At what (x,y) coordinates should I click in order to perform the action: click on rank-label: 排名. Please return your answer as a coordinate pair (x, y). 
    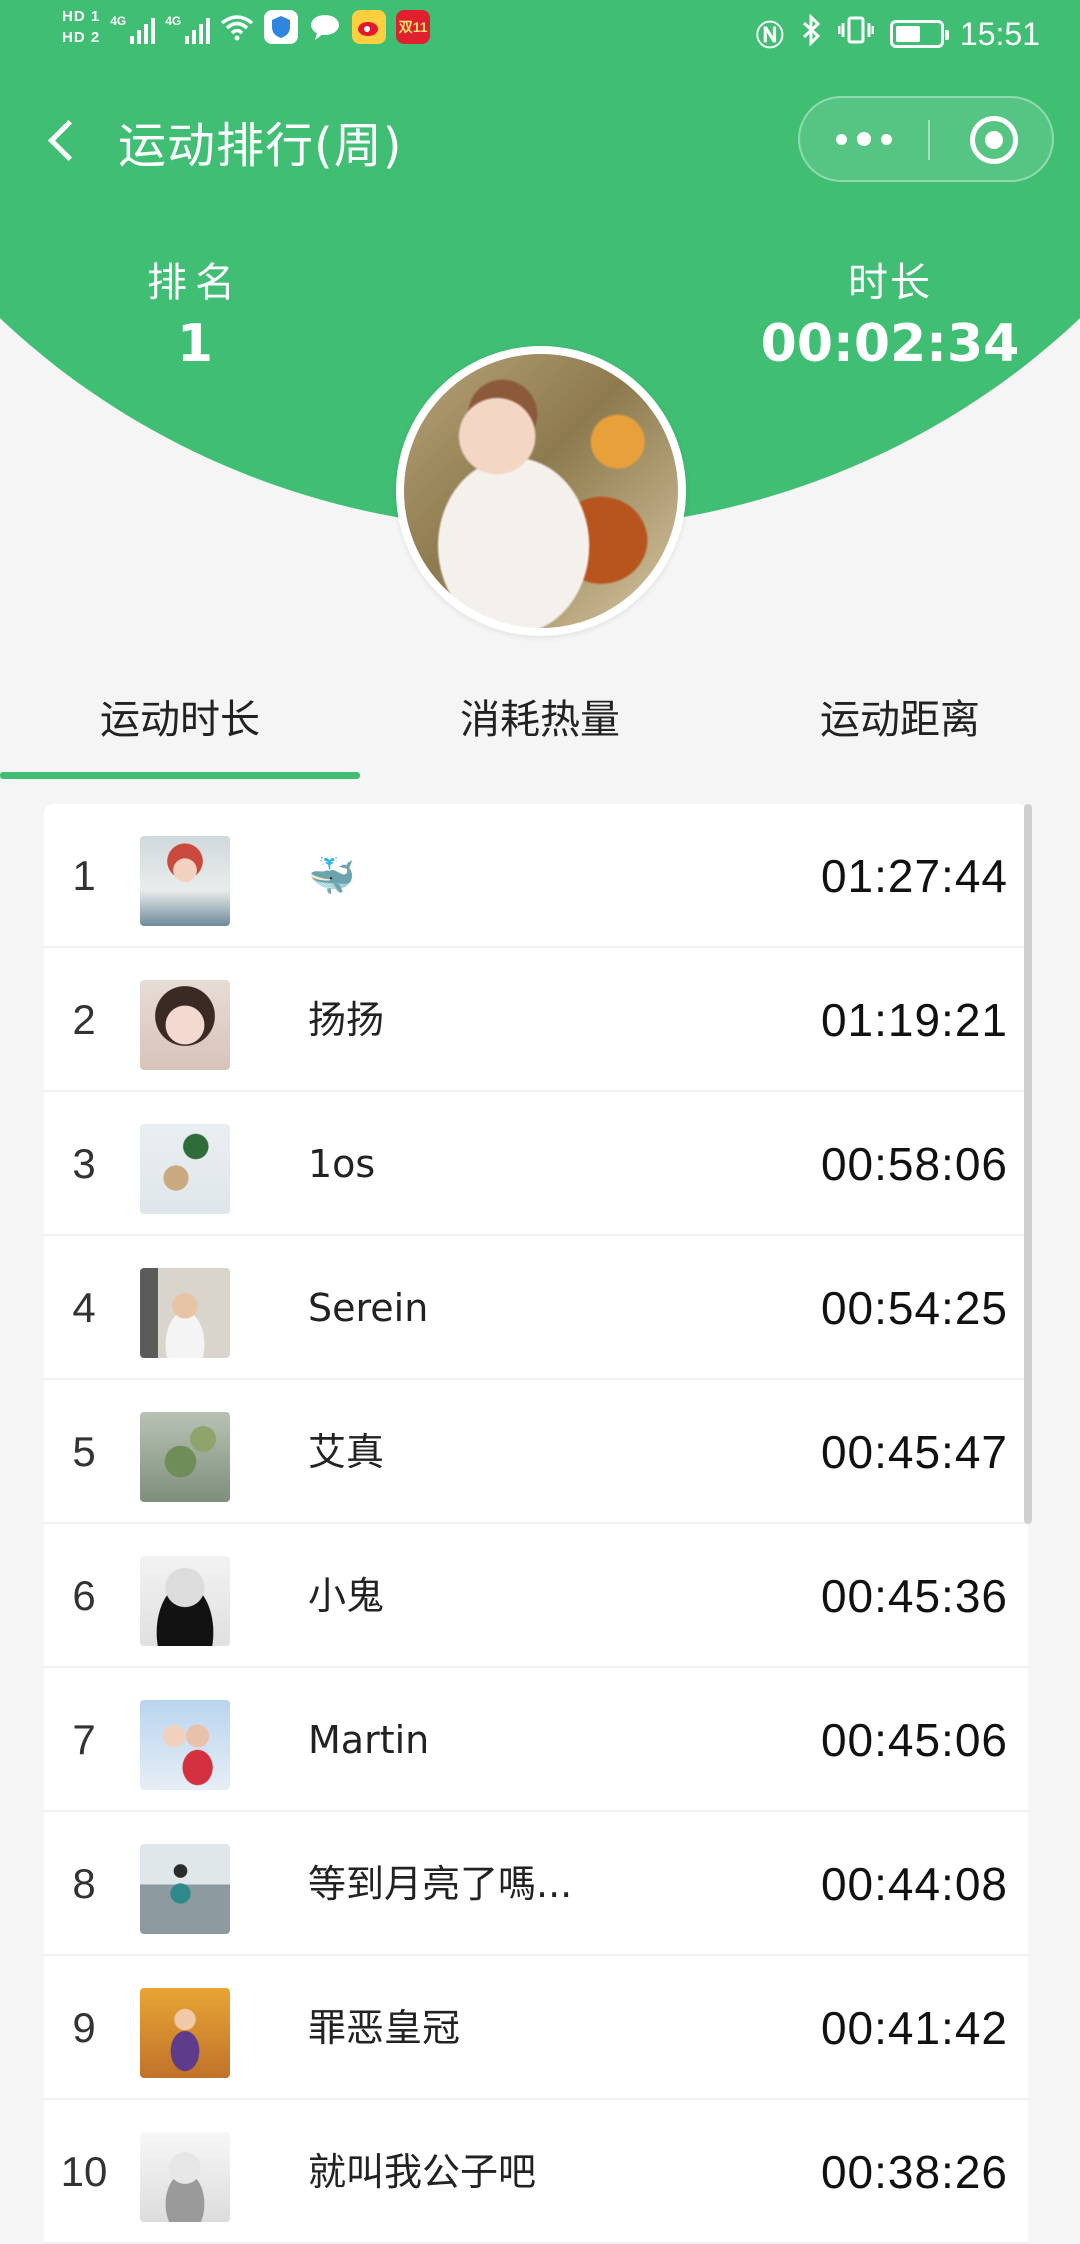
    Looking at the image, I should click on (195, 283).